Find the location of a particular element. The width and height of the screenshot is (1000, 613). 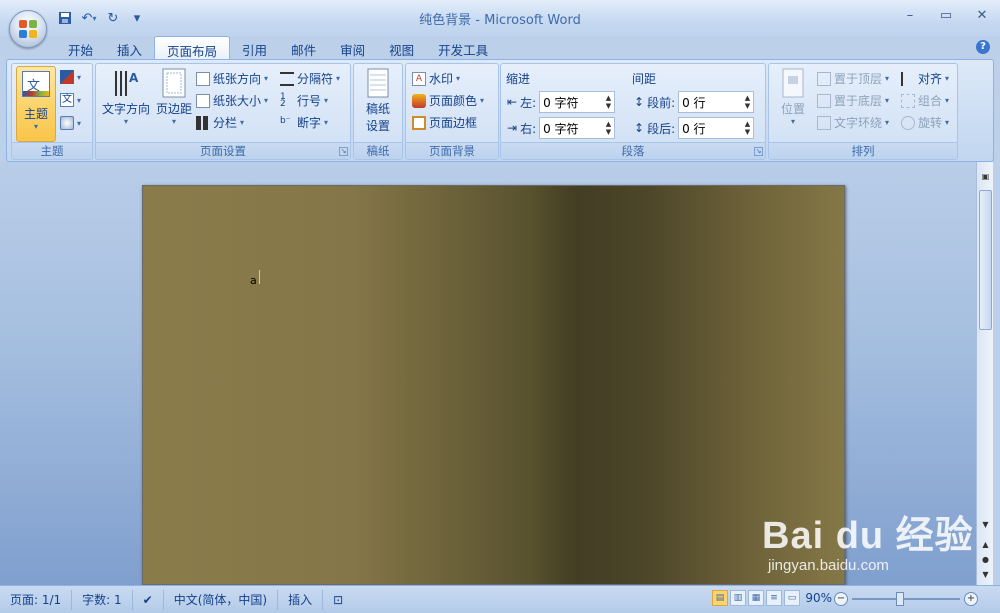

bring-to-front-button: 置于顶层 ▾ is located at coordinates (853, 78).